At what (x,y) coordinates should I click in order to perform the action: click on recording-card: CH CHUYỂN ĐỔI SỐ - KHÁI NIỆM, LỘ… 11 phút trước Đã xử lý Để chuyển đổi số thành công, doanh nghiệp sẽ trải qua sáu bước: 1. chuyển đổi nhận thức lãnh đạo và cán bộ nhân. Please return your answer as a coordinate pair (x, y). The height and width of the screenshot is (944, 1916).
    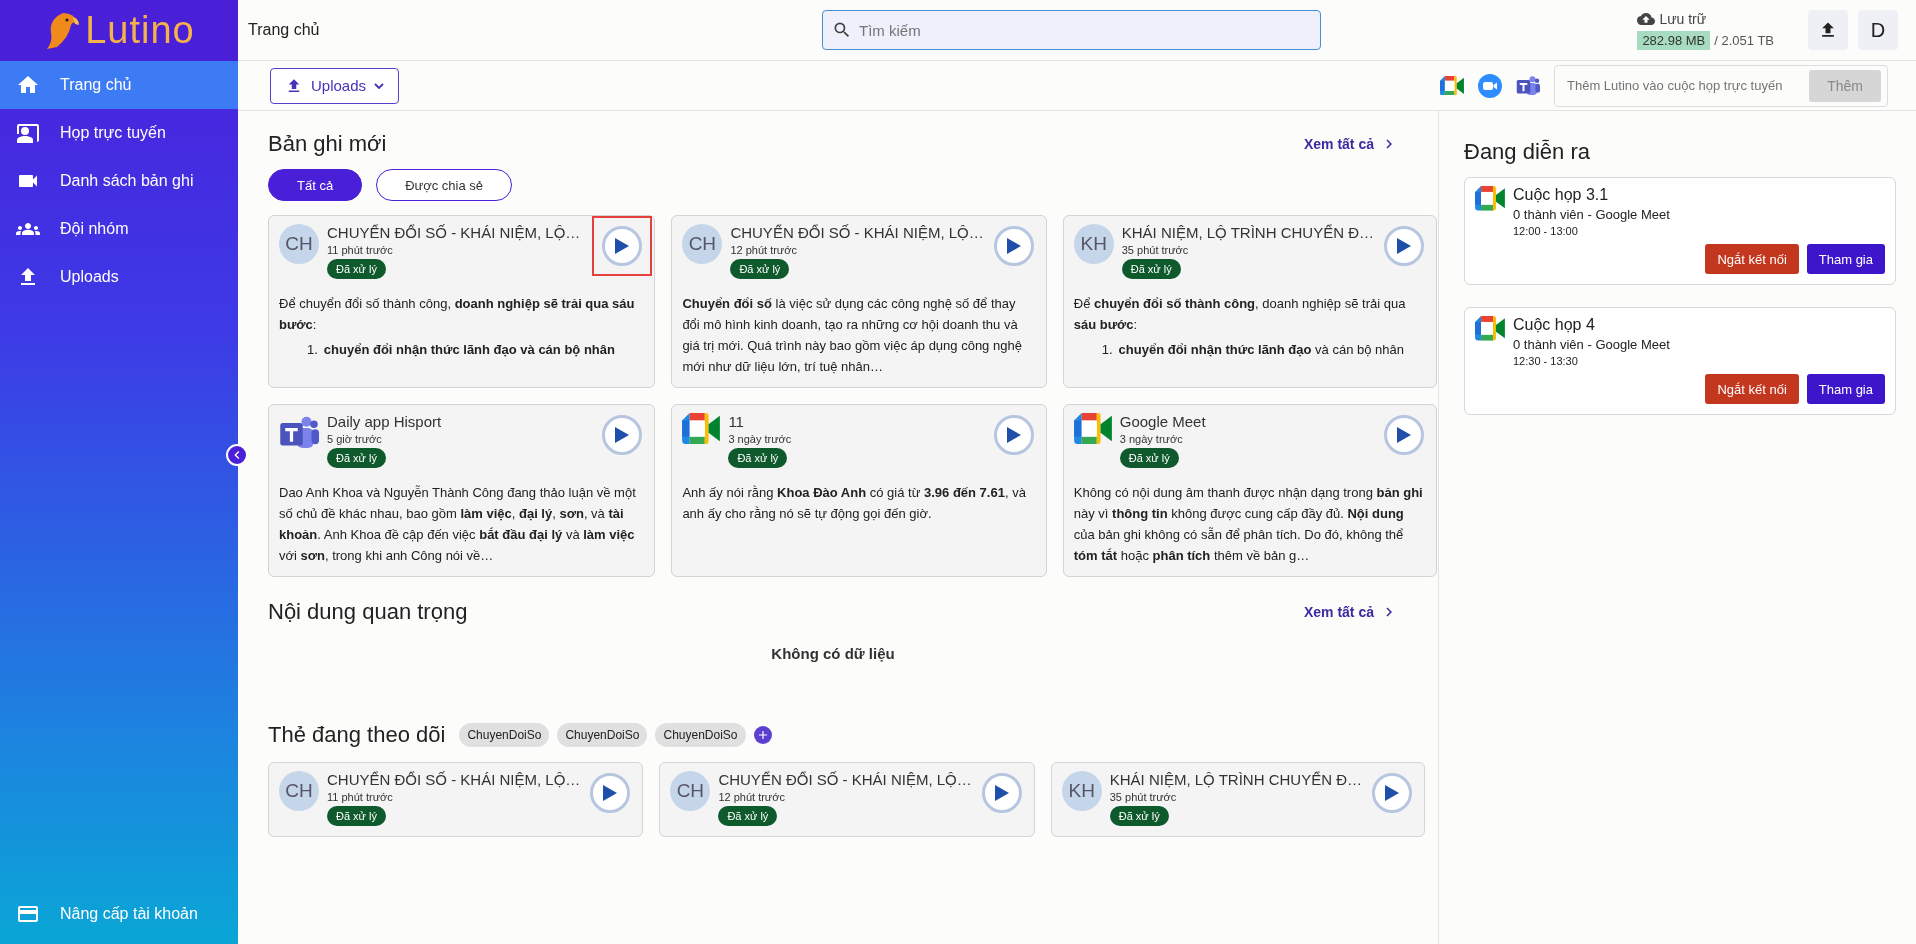
    Looking at the image, I should click on (462, 301).